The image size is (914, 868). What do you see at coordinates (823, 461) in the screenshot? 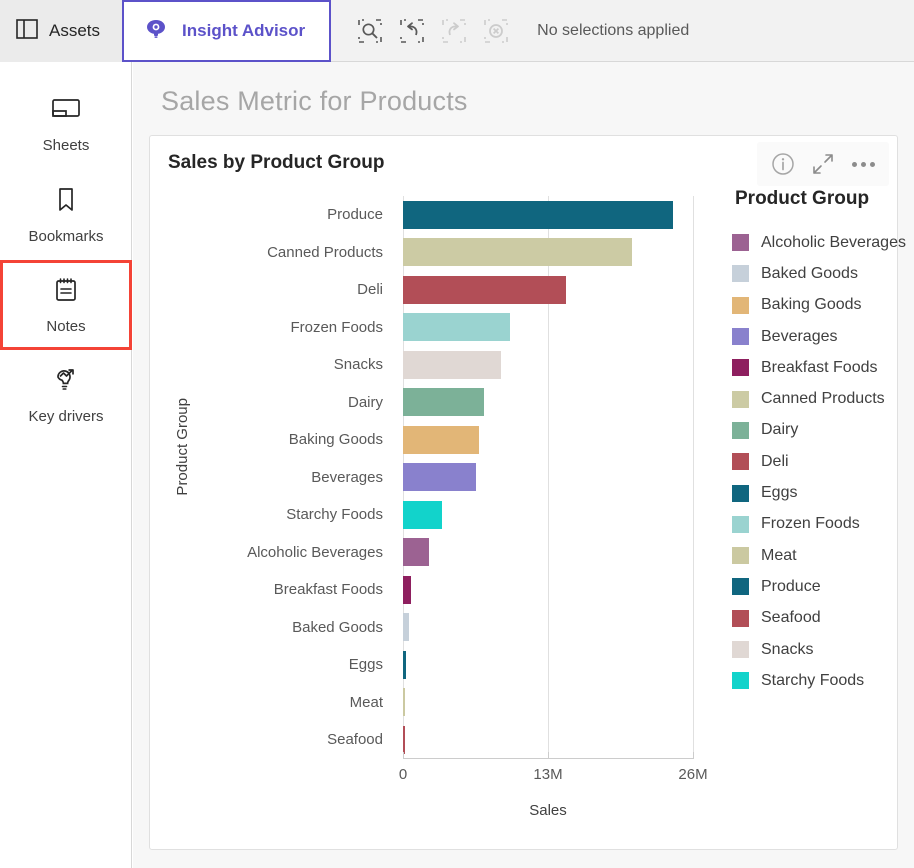
I see `legend-item: Deli` at bounding box center [823, 461].